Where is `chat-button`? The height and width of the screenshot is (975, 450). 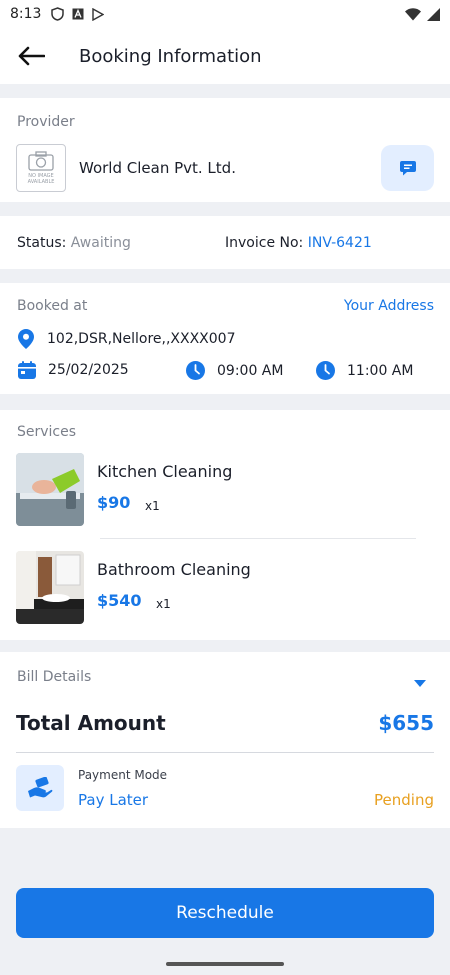
chat-button is located at coordinates (407, 168).